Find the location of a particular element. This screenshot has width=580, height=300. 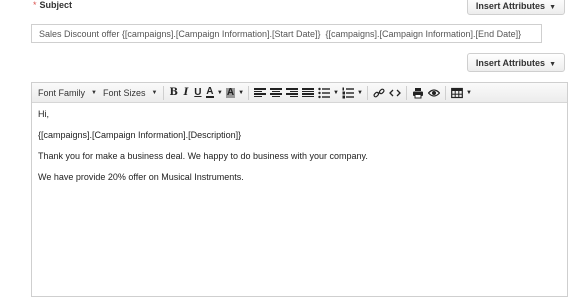

italic-icon: I is located at coordinates (186, 92).